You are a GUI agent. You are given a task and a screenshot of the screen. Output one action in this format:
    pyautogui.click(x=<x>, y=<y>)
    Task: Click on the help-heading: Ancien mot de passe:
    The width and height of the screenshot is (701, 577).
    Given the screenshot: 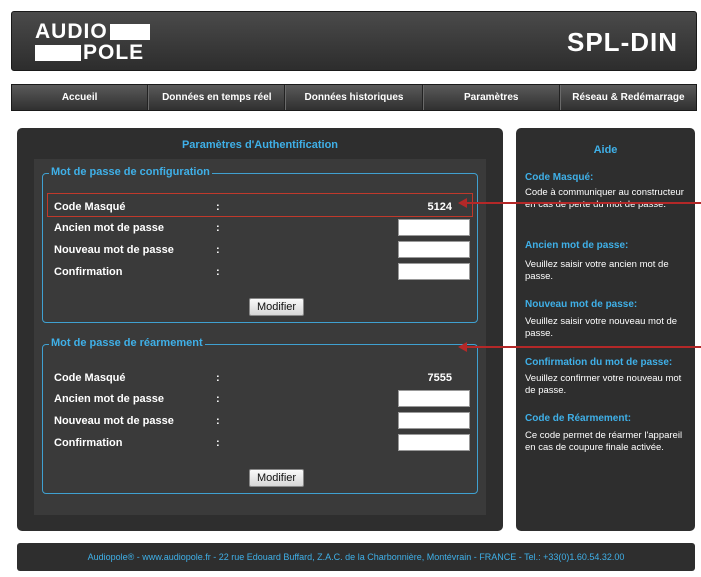 What is the action you would take?
    pyautogui.click(x=577, y=245)
    